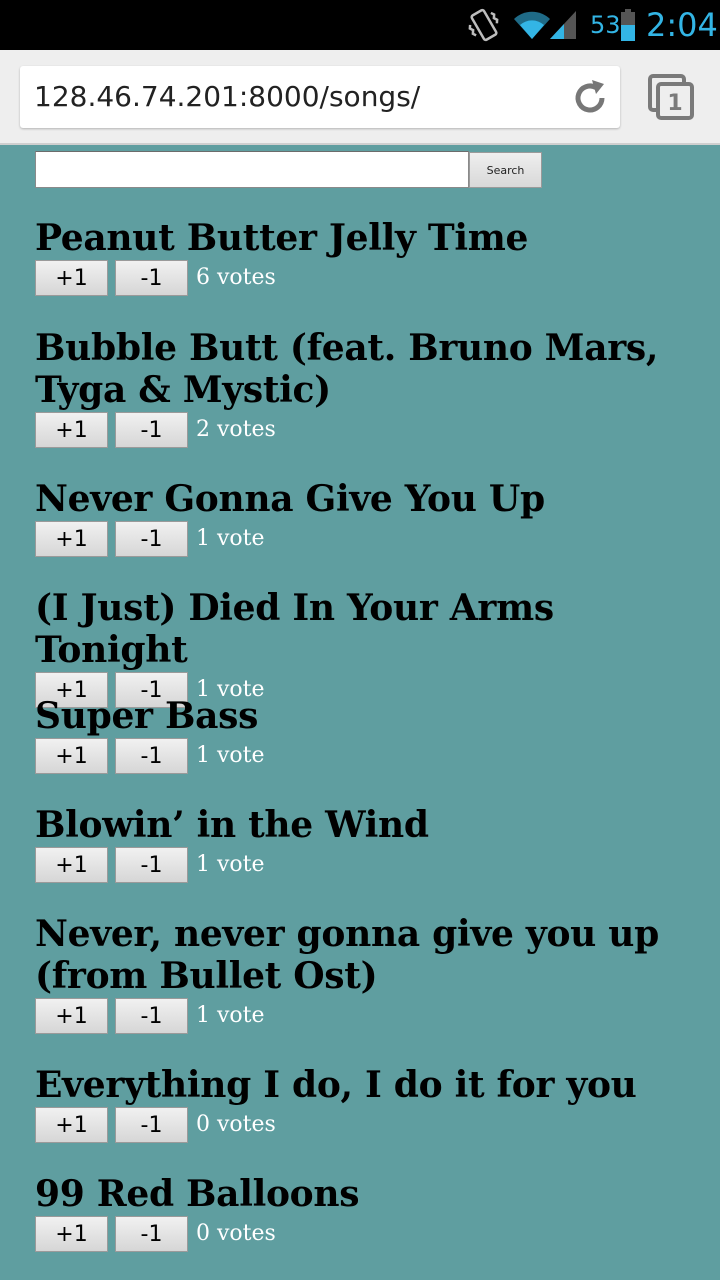 The height and width of the screenshot is (1280, 720). I want to click on tabs-icon: 1, so click(672, 98).